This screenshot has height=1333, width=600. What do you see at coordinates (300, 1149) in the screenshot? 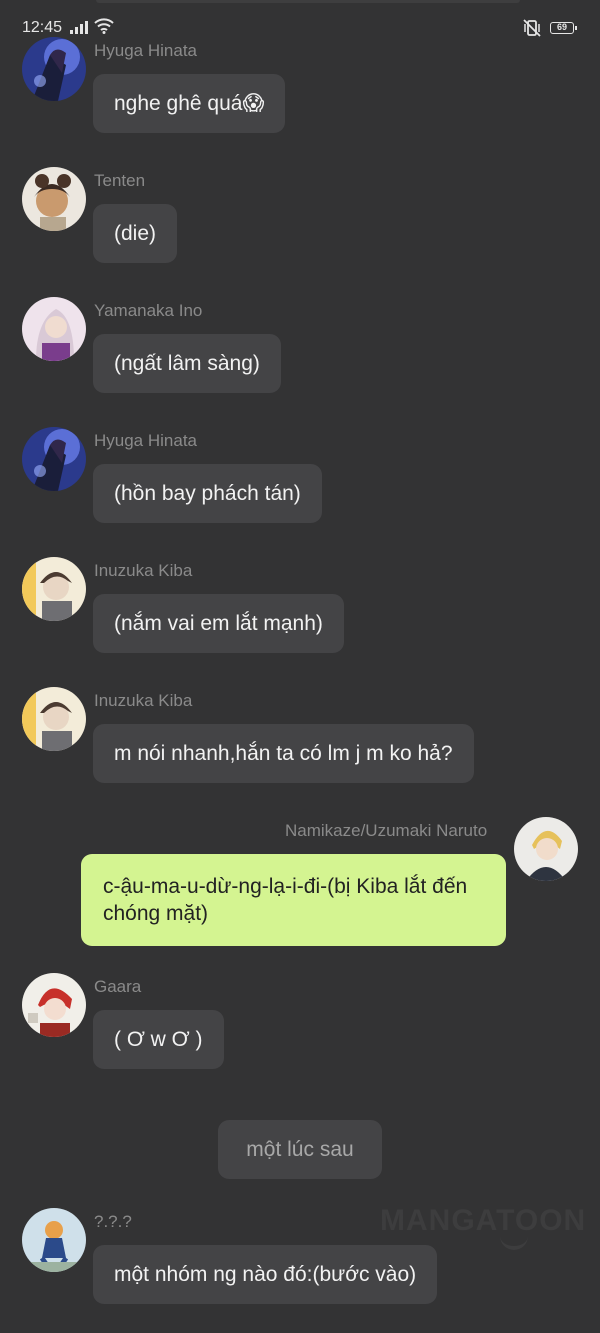
I see `system-time-note: một lúc sau` at bounding box center [300, 1149].